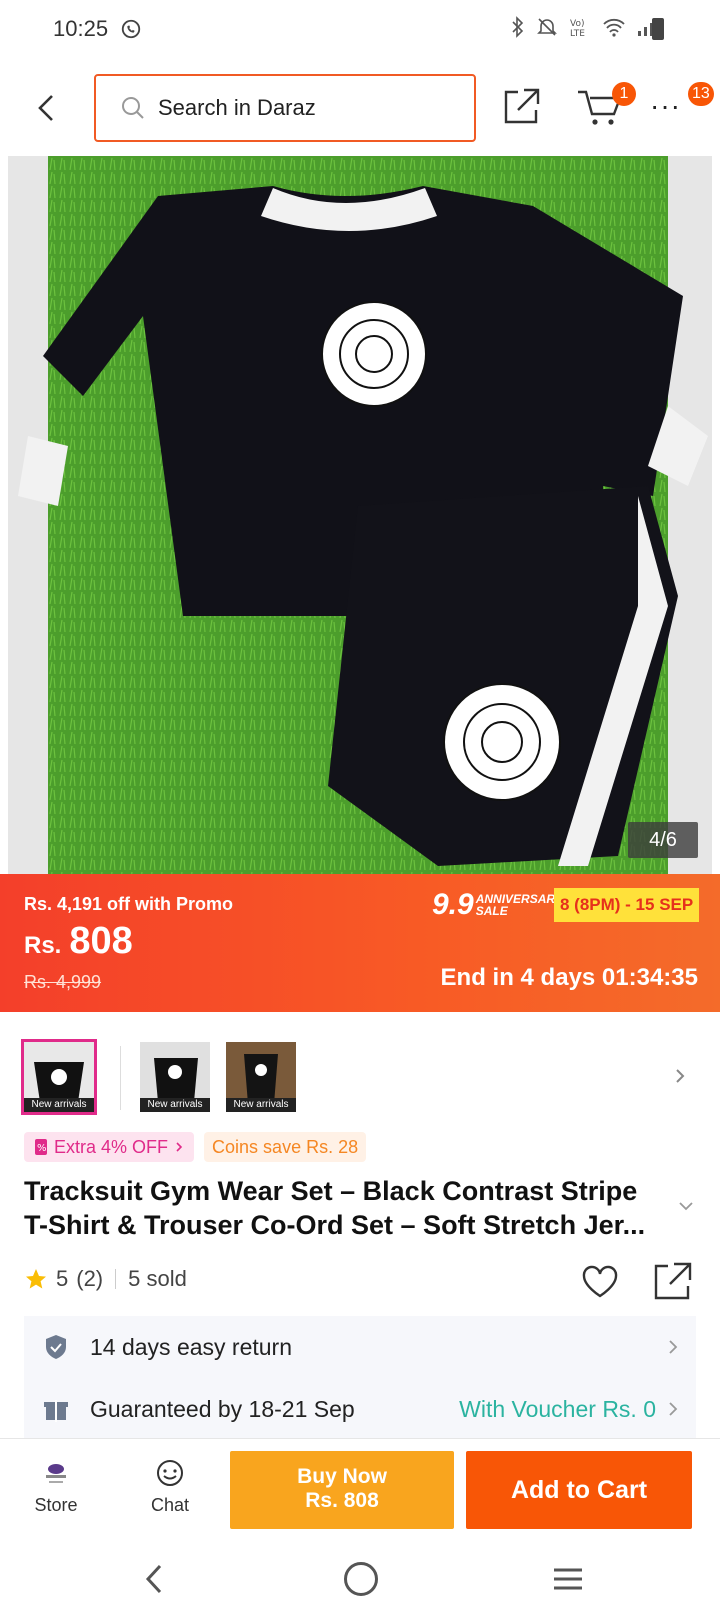 This screenshot has width=720, height=1612. I want to click on bottom-action-bar: Store Chat Buy Now Rs. 808 Add to Cart, so click(360, 1492).